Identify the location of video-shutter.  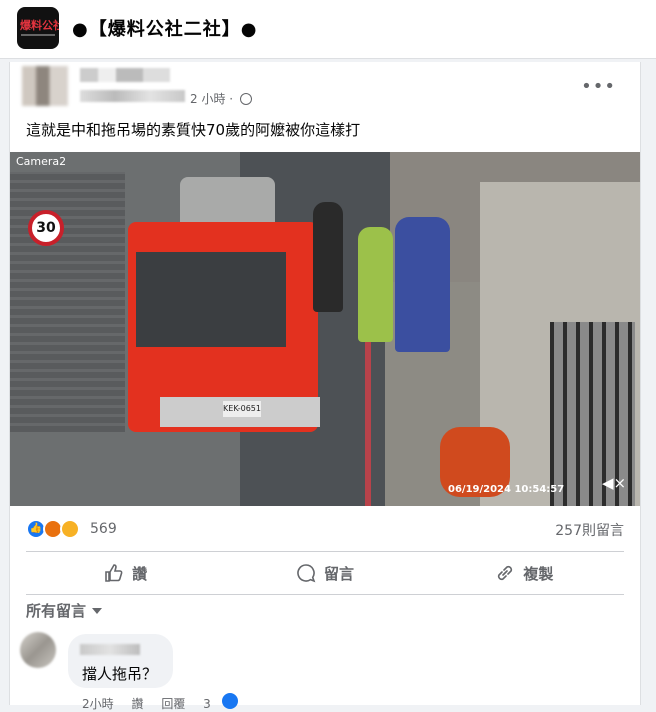
(67, 302).